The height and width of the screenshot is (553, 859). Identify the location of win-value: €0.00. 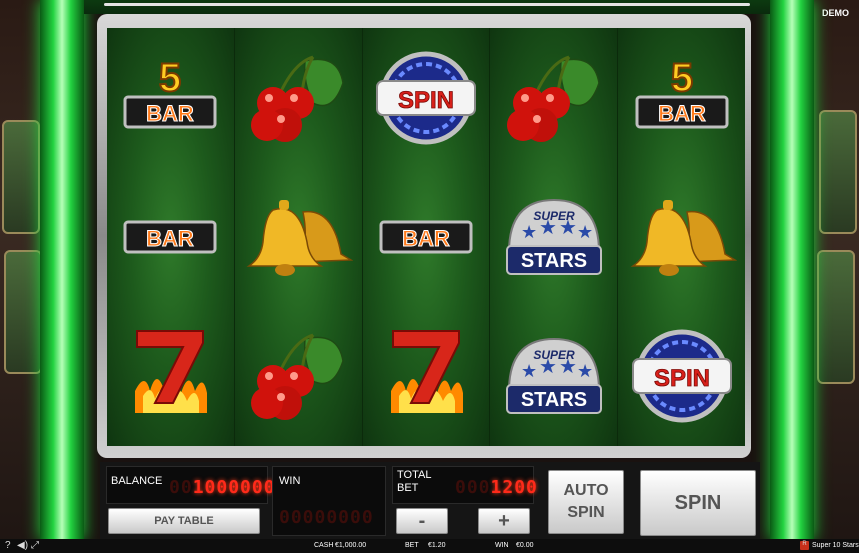
(525, 545).